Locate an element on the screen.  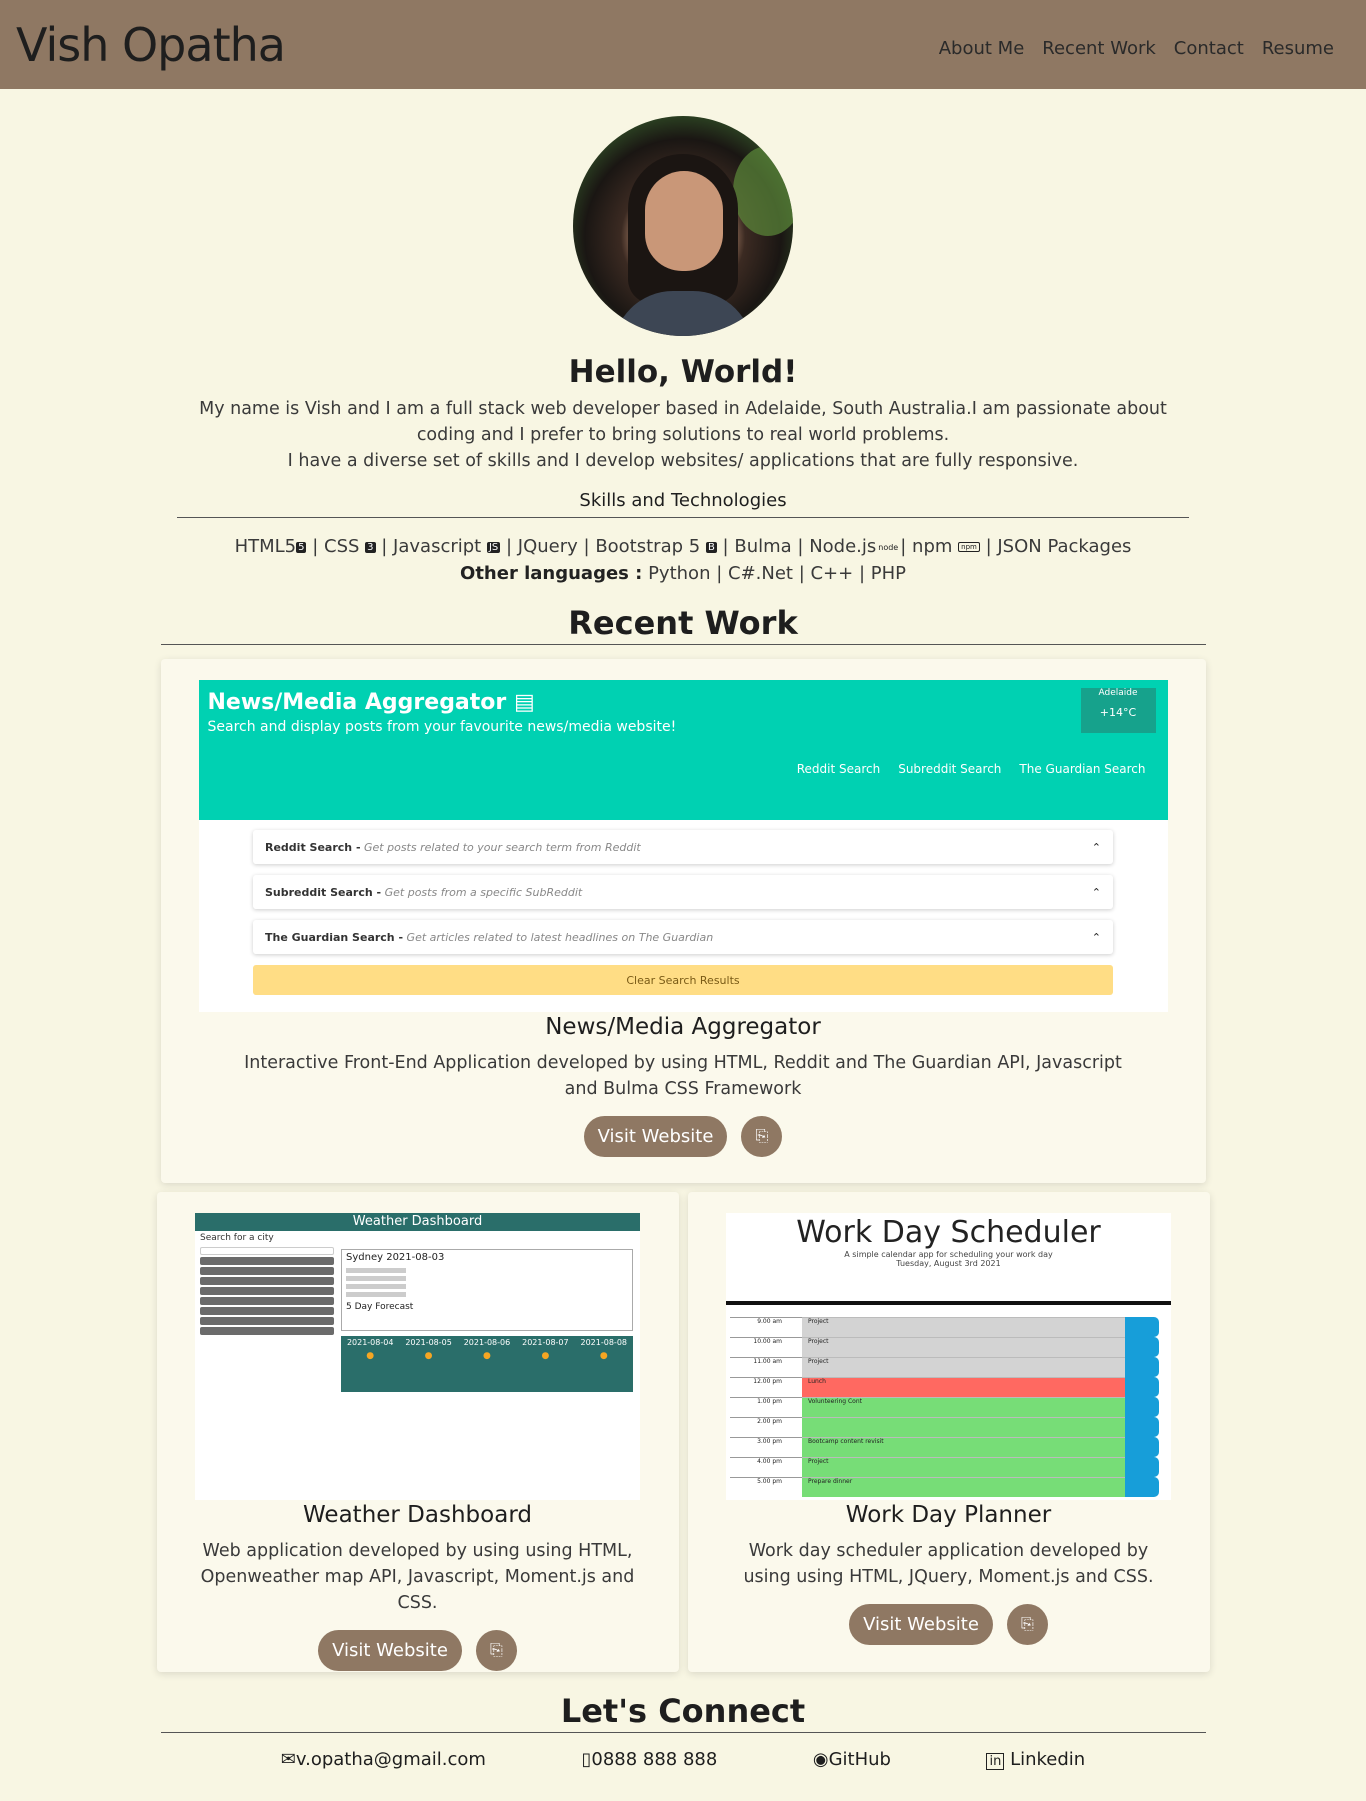
node-icon: node is located at coordinates (888, 547).